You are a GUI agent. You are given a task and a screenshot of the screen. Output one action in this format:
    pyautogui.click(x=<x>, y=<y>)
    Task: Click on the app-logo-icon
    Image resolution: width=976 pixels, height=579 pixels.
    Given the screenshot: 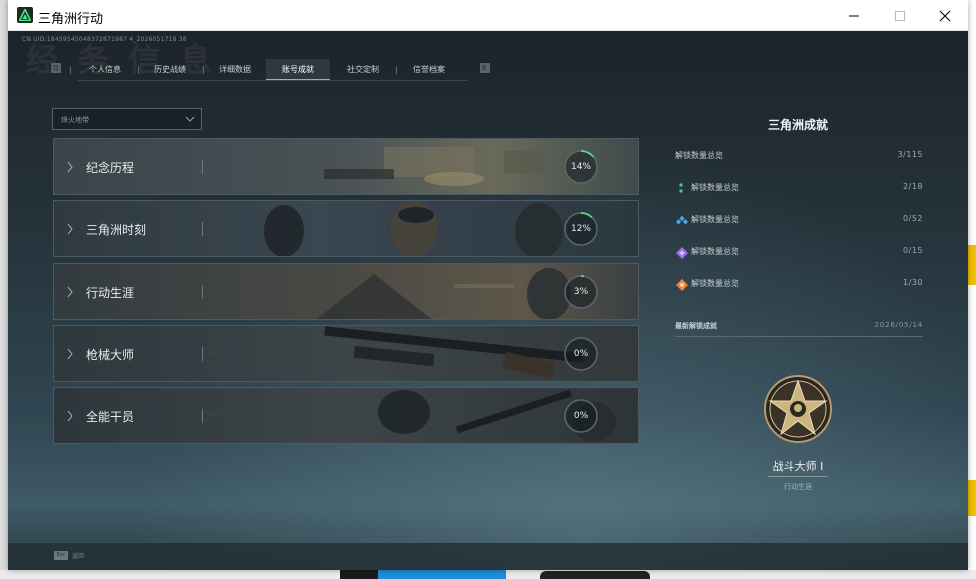 What is the action you would take?
    pyautogui.click(x=25, y=15)
    